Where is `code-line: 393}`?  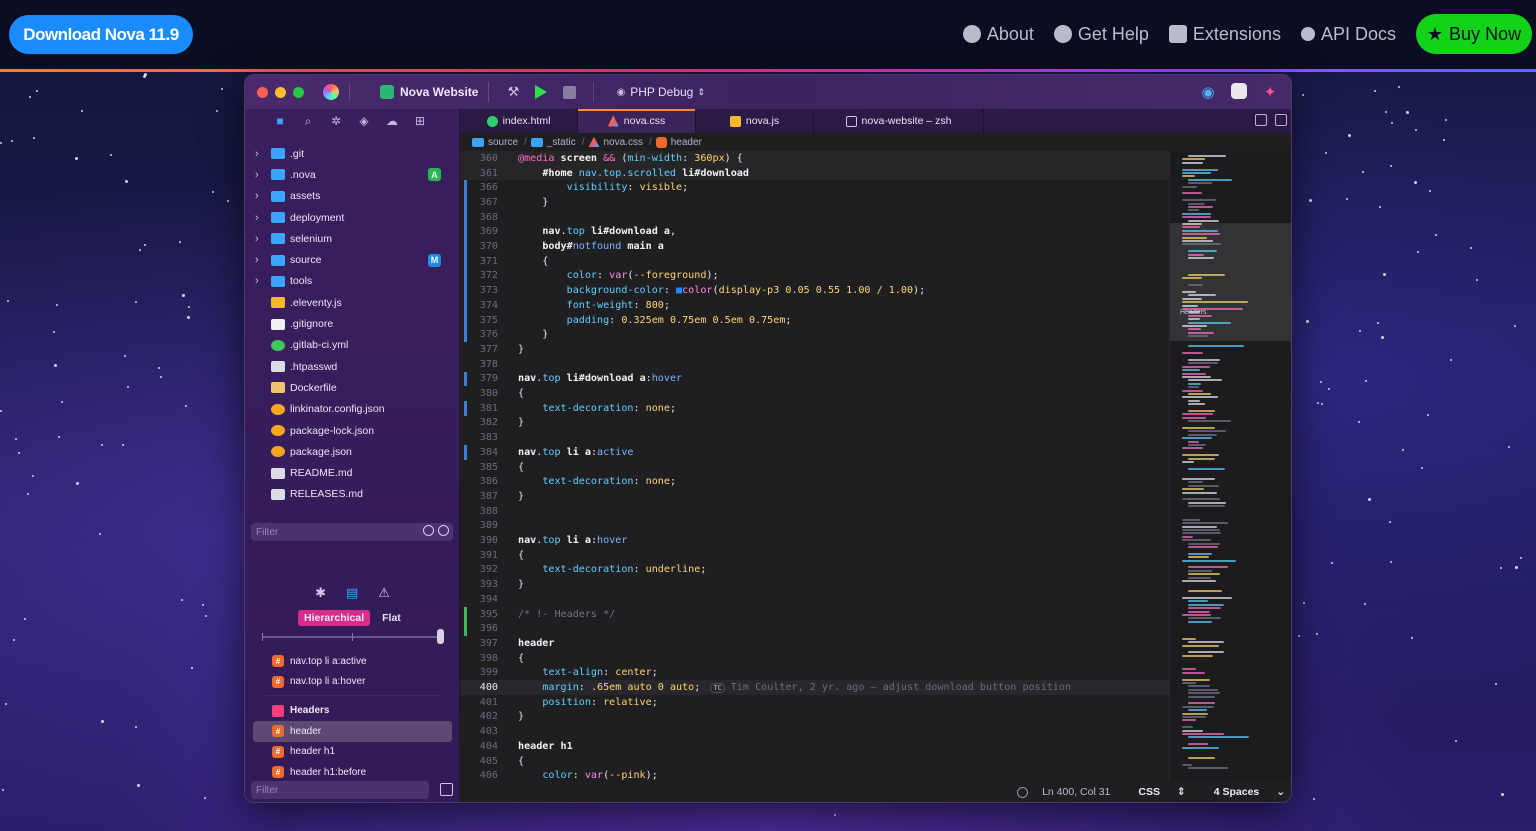 code-line: 393} is located at coordinates (815, 584).